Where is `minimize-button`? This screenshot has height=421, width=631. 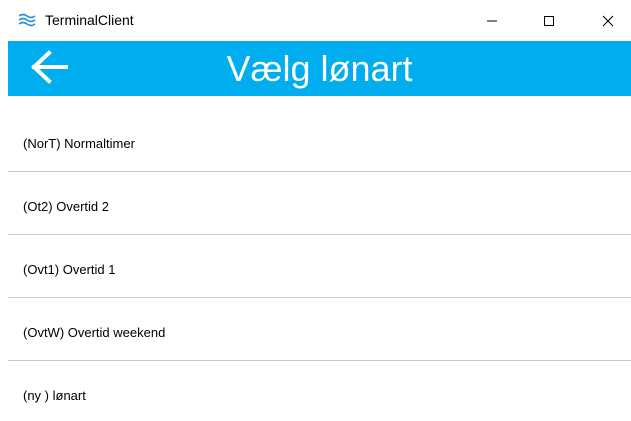 minimize-button is located at coordinates (492, 20).